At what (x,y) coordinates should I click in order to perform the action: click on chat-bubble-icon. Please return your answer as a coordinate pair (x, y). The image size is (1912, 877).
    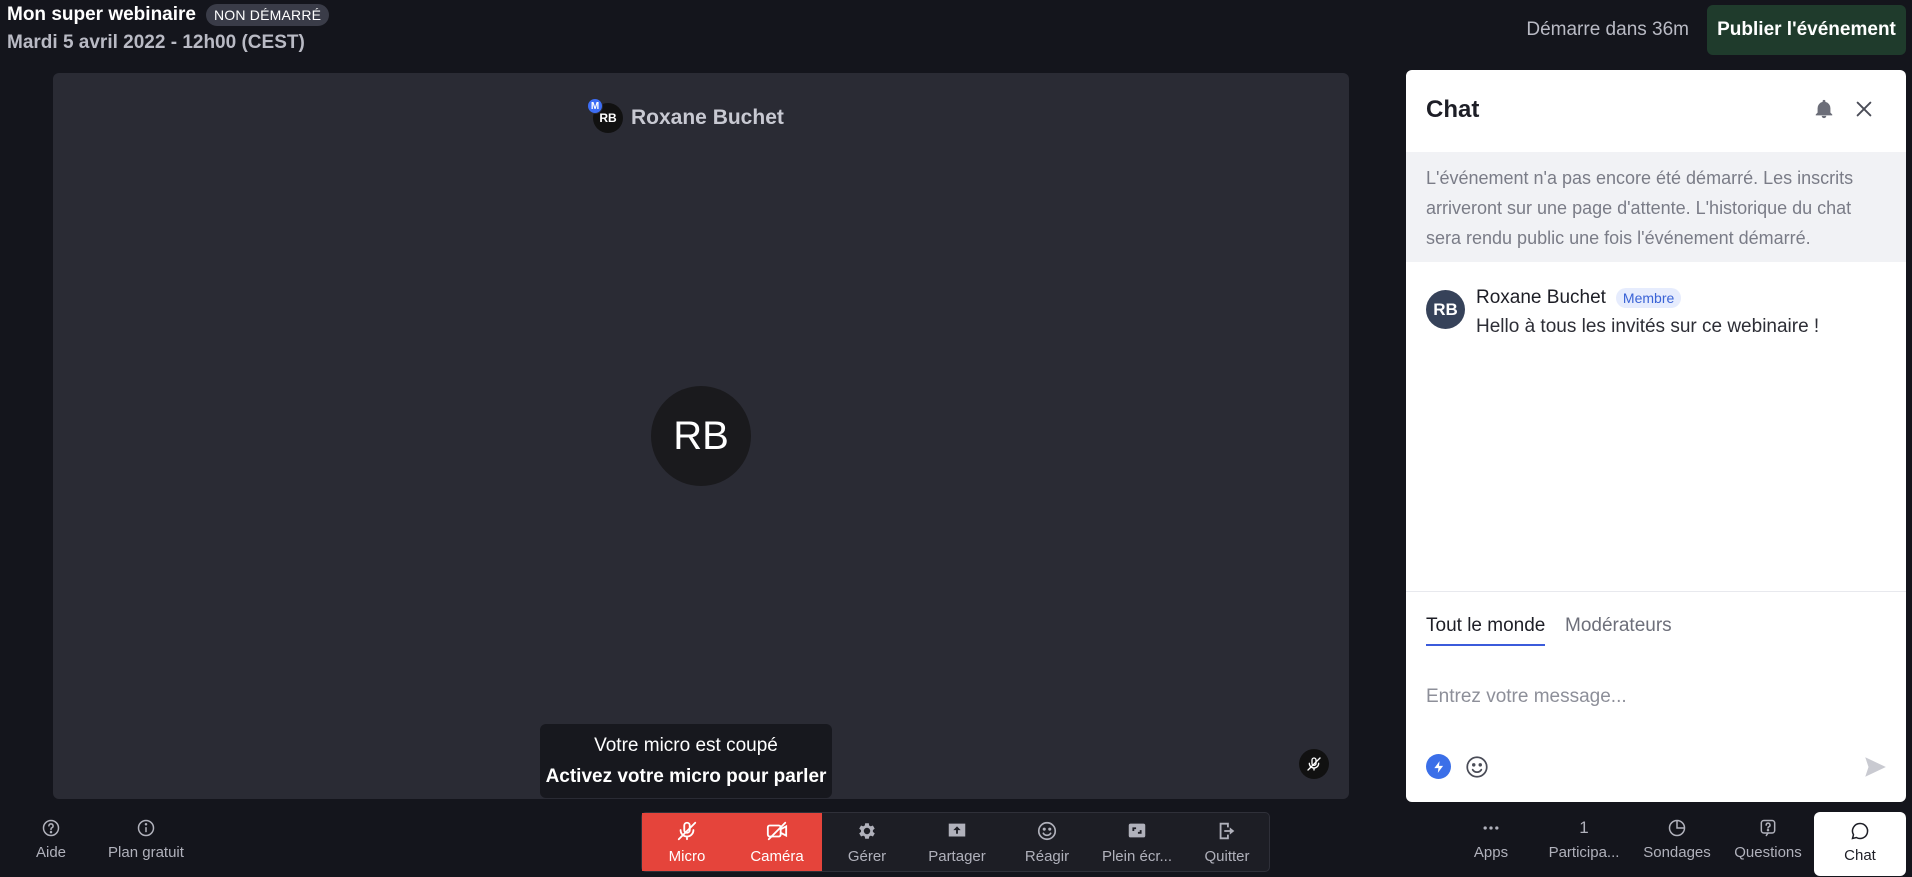
    Looking at the image, I should click on (1860, 831).